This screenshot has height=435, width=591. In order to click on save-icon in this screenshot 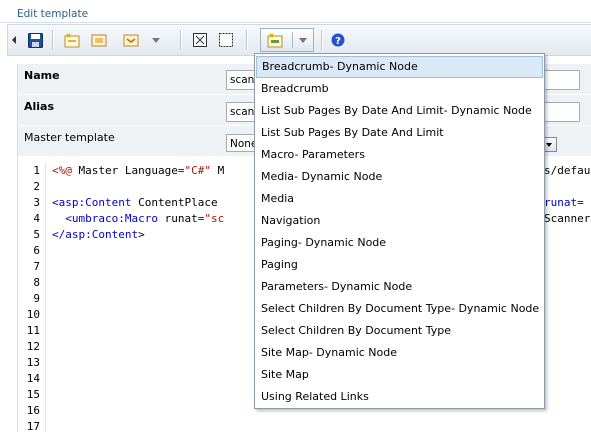, I will do `click(35, 40)`.